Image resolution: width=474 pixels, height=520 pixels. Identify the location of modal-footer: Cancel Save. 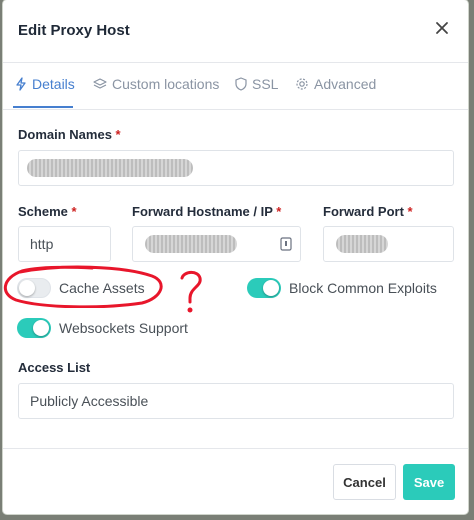
(235, 481).